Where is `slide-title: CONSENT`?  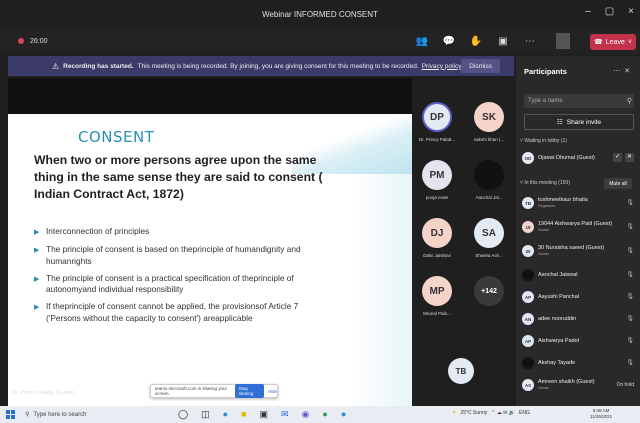 slide-title: CONSENT is located at coordinates (116, 137).